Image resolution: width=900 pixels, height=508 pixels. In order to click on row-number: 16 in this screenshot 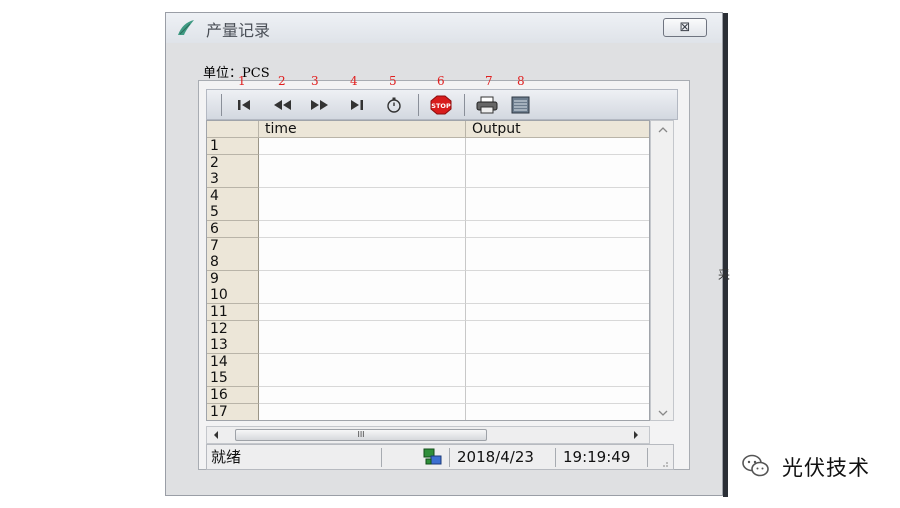, I will do `click(233, 395)`.